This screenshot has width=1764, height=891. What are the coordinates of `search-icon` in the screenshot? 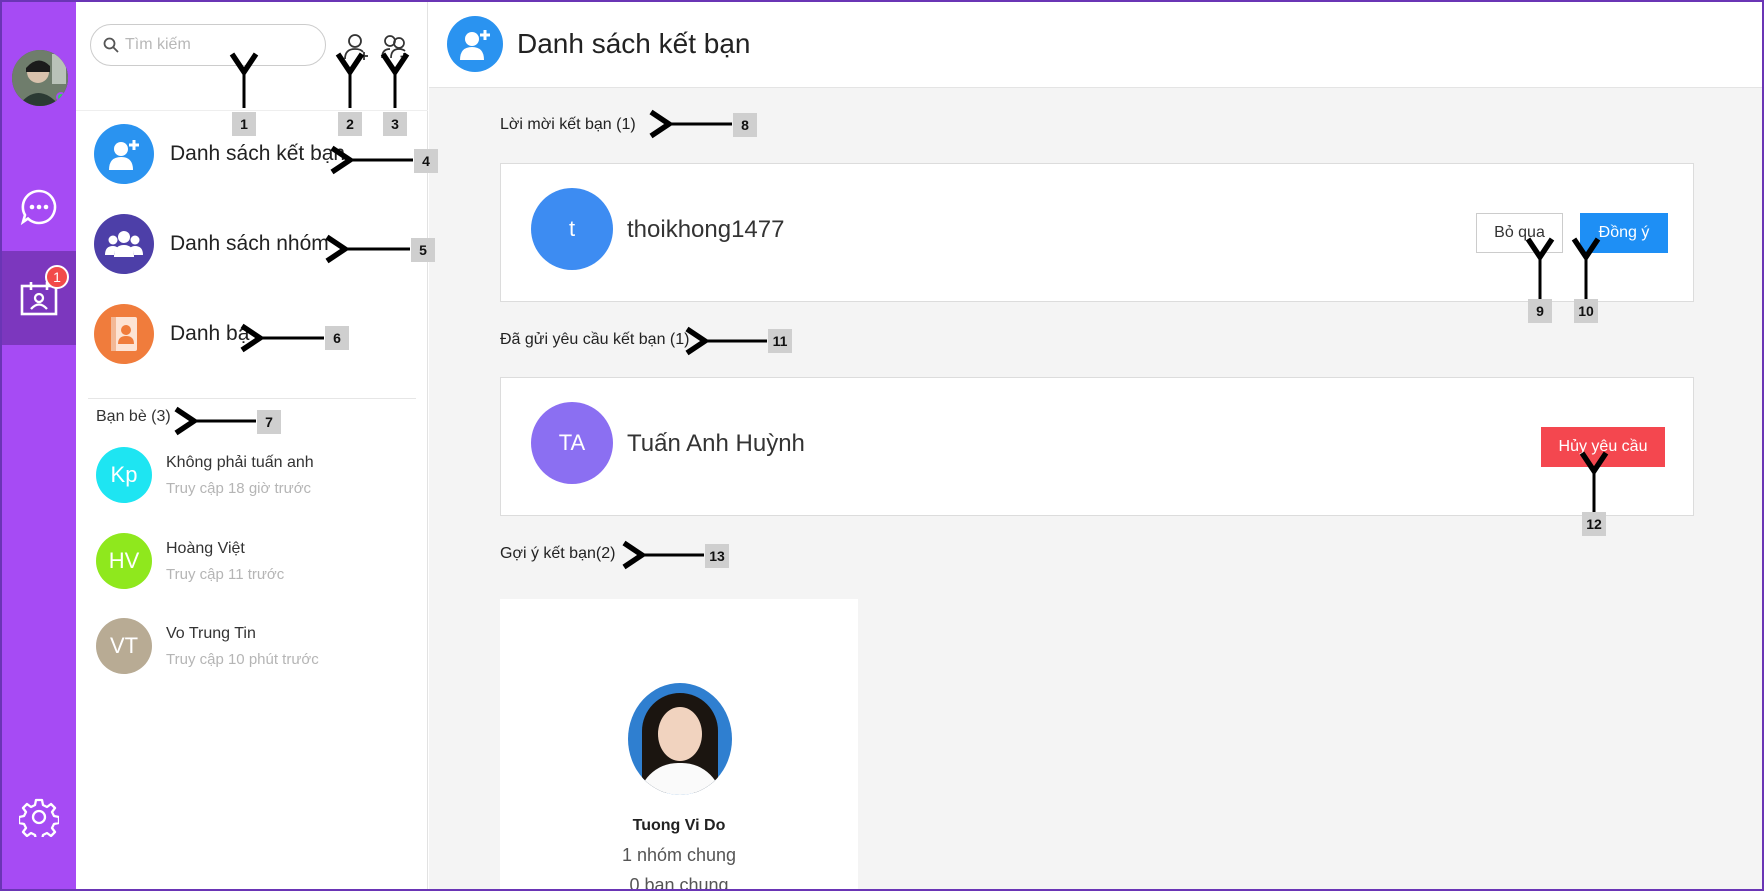 It's located at (111, 45).